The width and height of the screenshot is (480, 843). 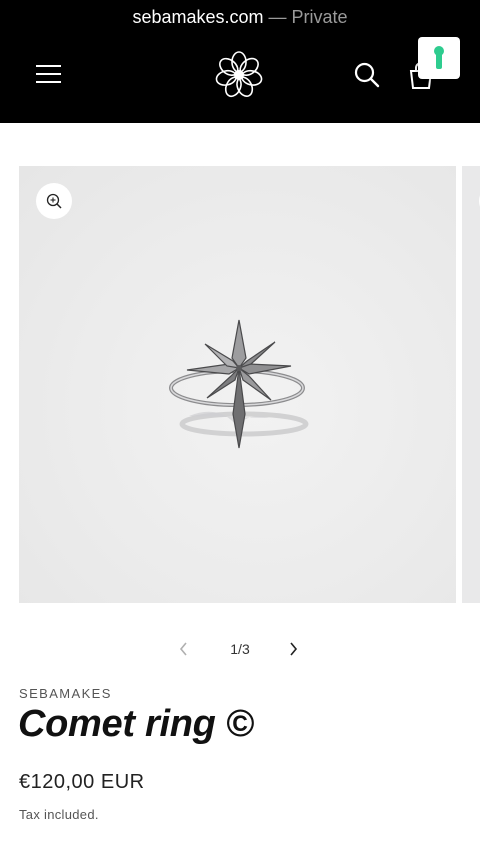 I want to click on product-vendor: SEBAMAKES, so click(x=65, y=693).